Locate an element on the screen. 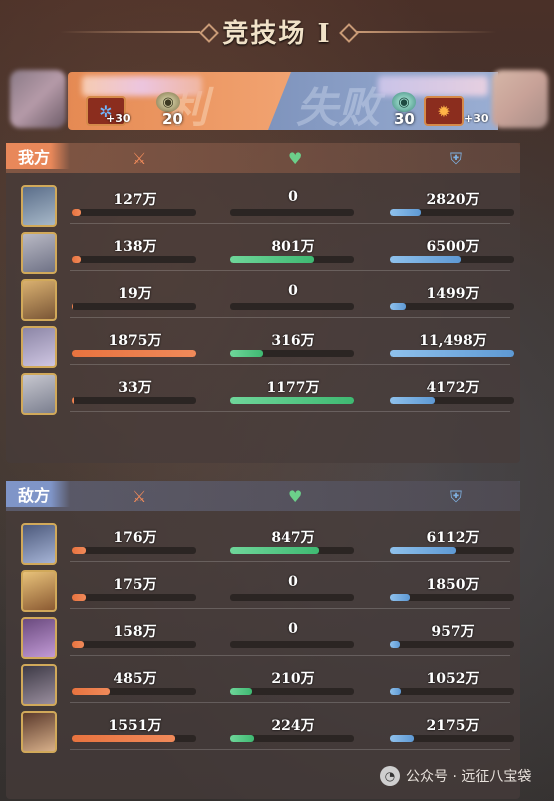  damage-value: 485万 is located at coordinates (135, 679).